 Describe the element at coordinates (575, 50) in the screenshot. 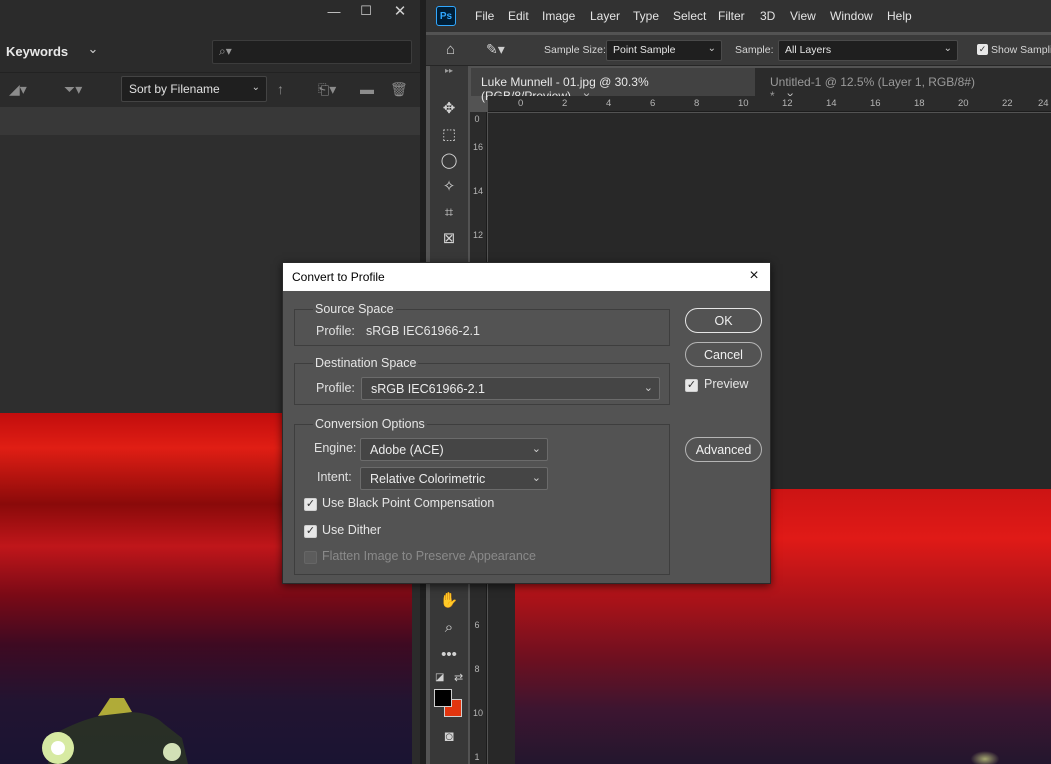

I see `sample-size-label: Sample Size:` at that location.